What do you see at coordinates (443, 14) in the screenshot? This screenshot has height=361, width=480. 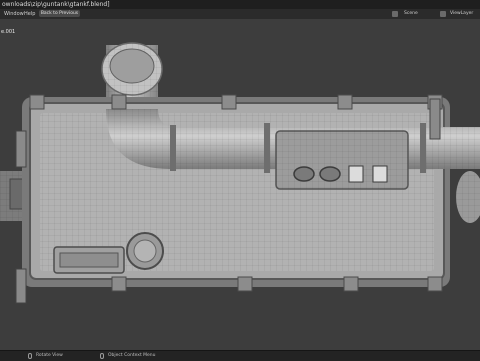 I see `view-layer-icon` at bounding box center [443, 14].